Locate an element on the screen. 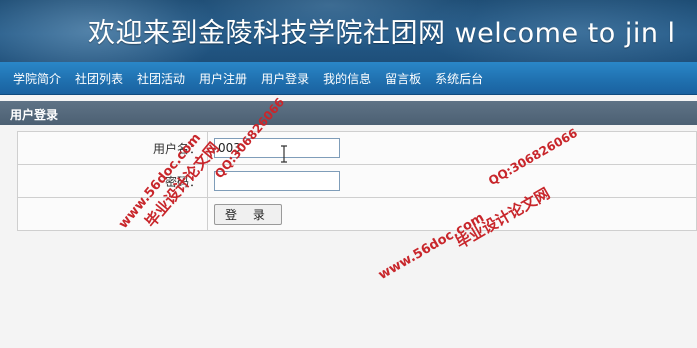  nav-item-admin: 系统后台 is located at coordinates (459, 78).